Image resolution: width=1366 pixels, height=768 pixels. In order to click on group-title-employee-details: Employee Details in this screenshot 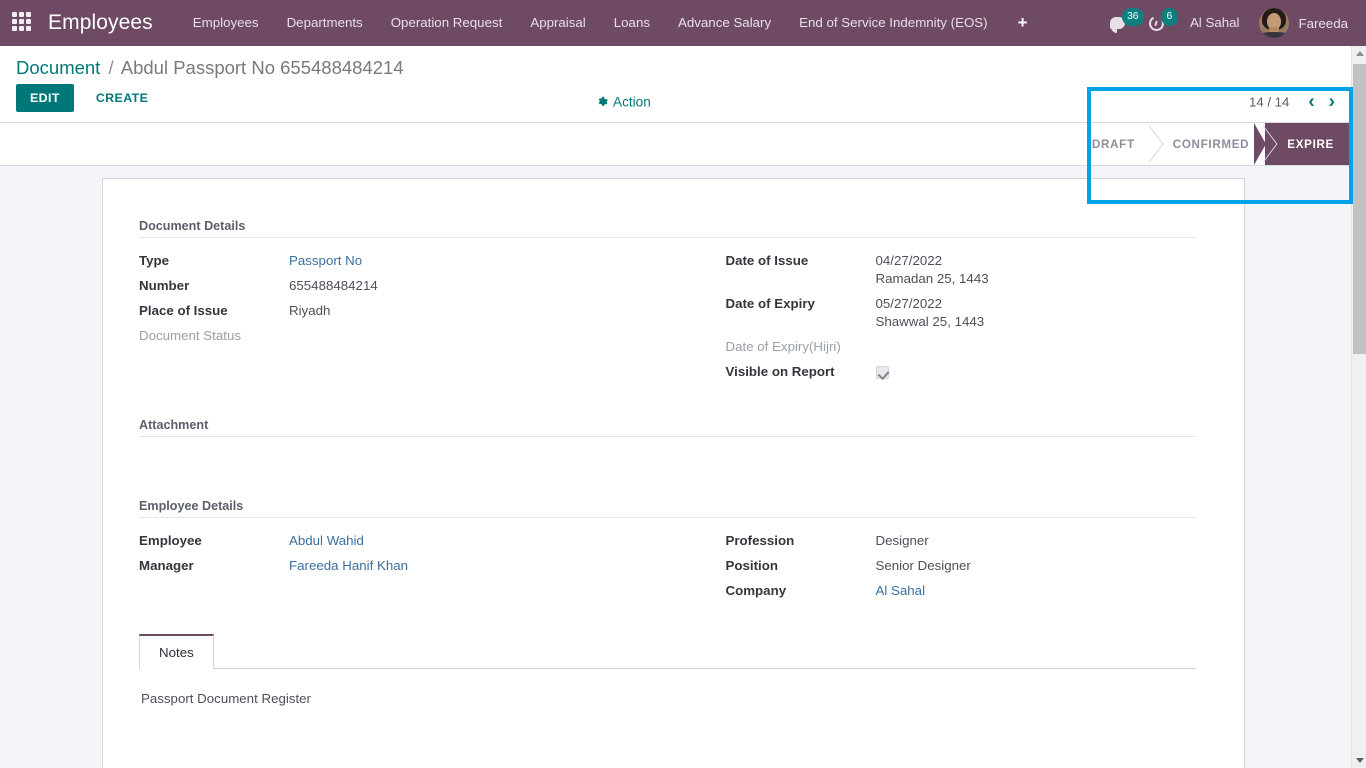, I will do `click(667, 508)`.